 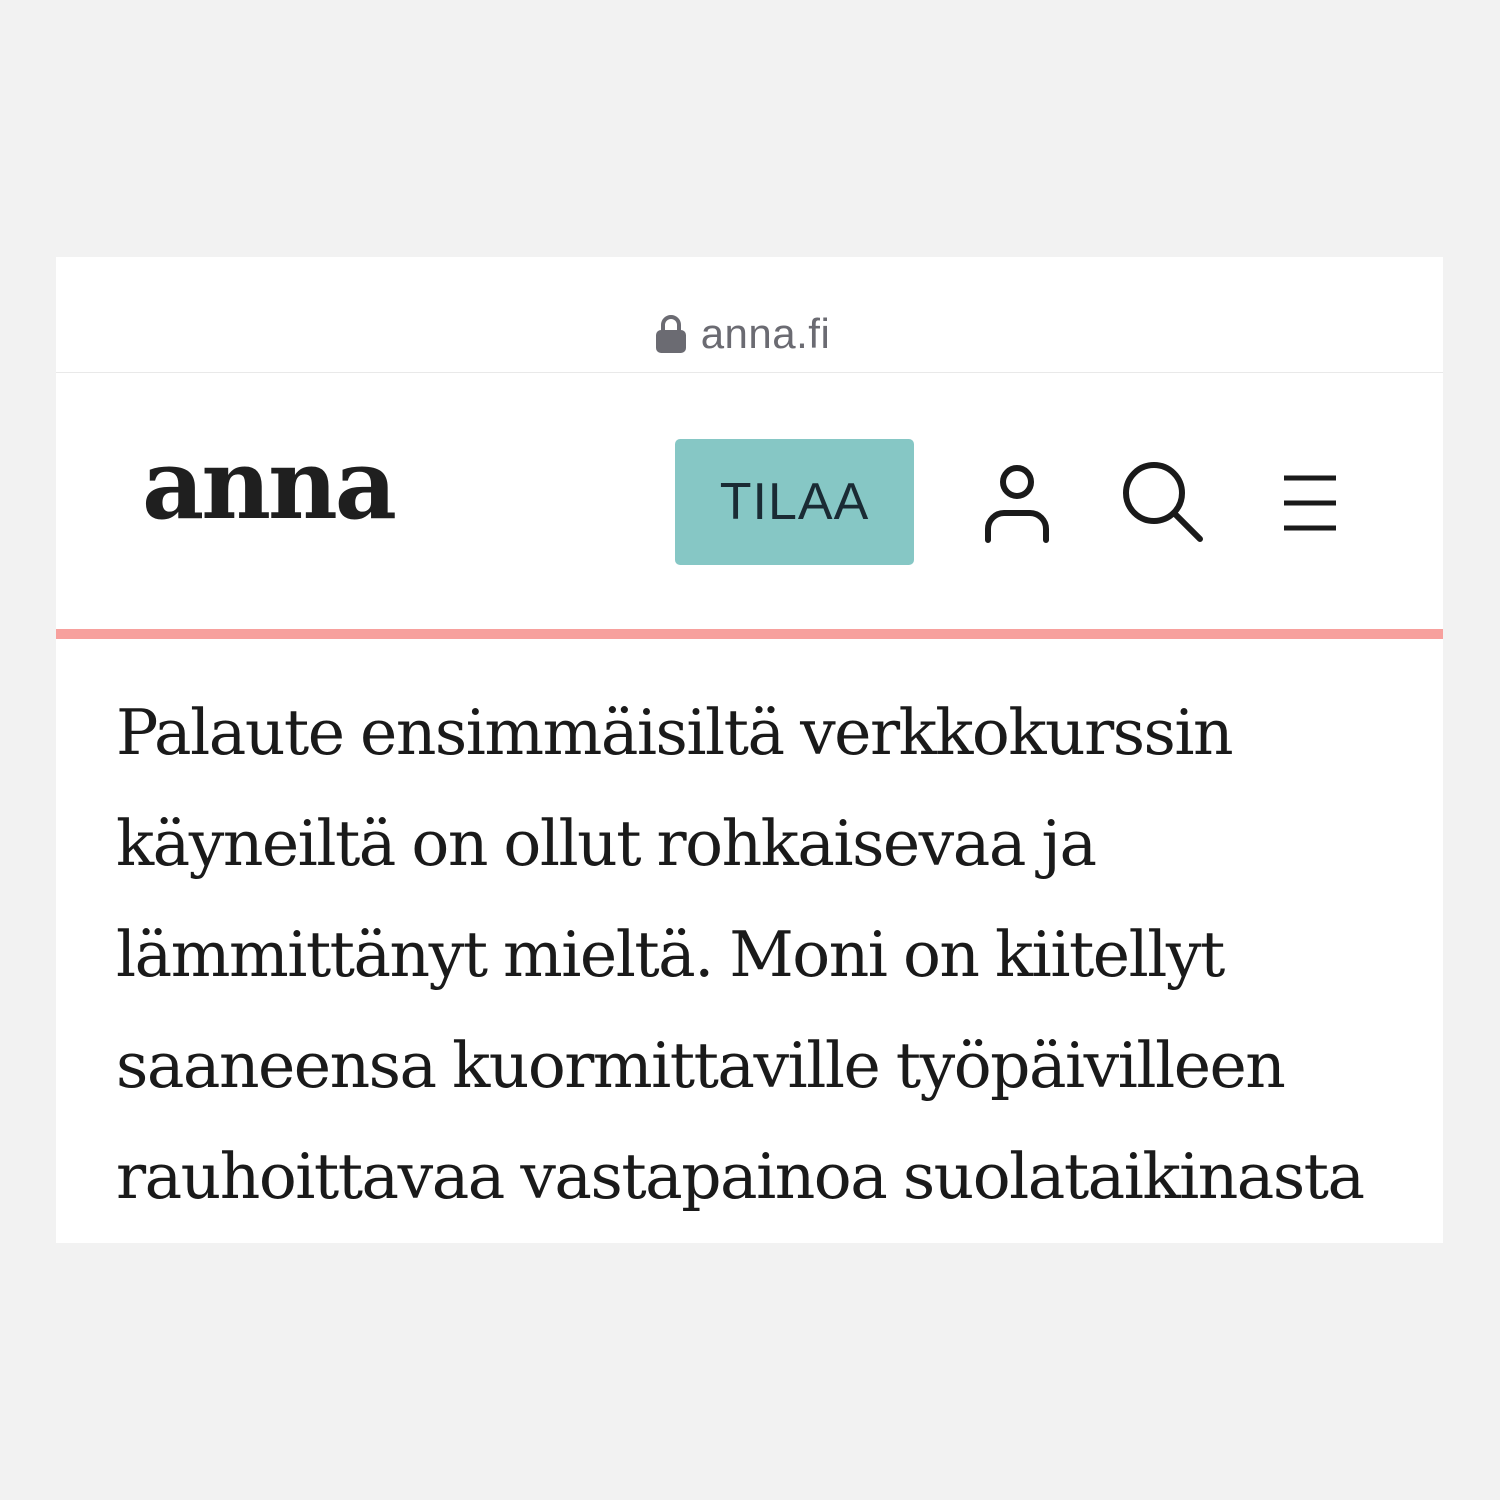 What do you see at coordinates (794, 502) in the screenshot?
I see `subscribe-button: TILAA` at bounding box center [794, 502].